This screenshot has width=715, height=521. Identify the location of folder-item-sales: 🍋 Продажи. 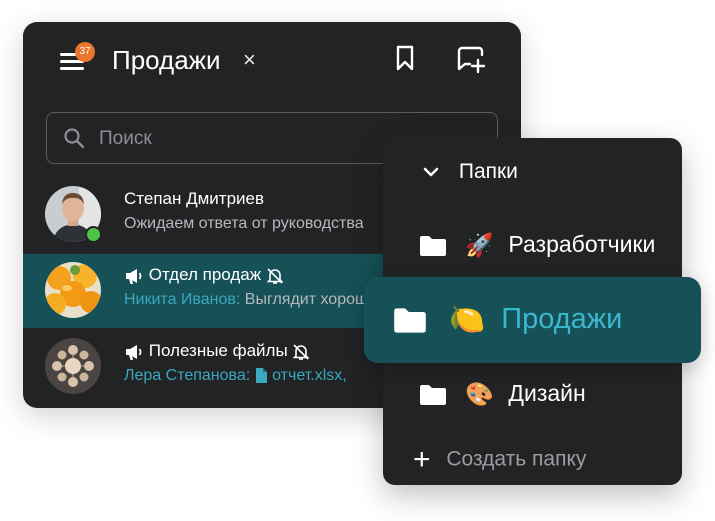
(507, 320).